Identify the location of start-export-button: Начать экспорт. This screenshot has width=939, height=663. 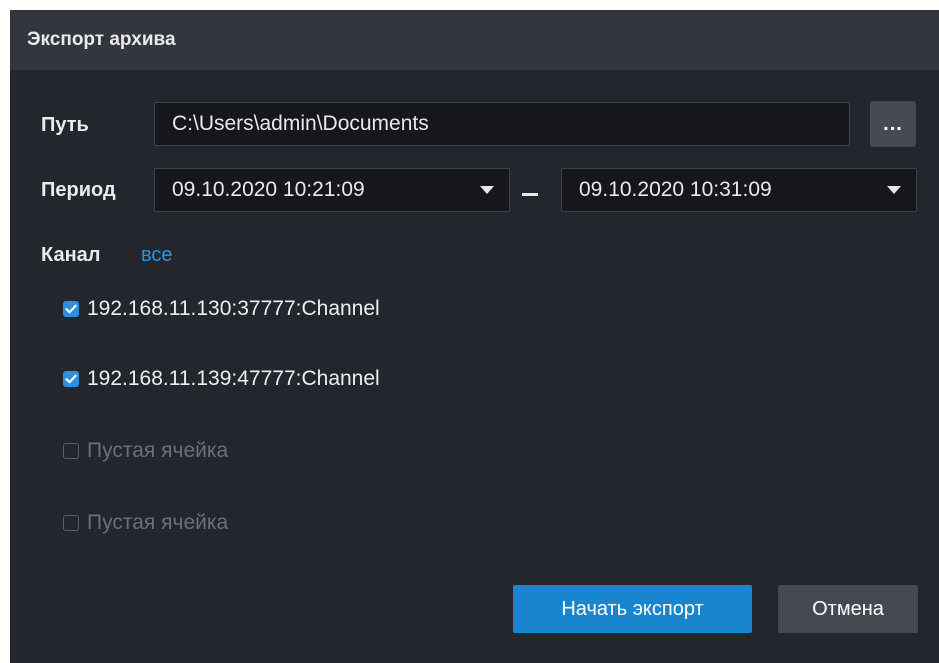
(632, 609).